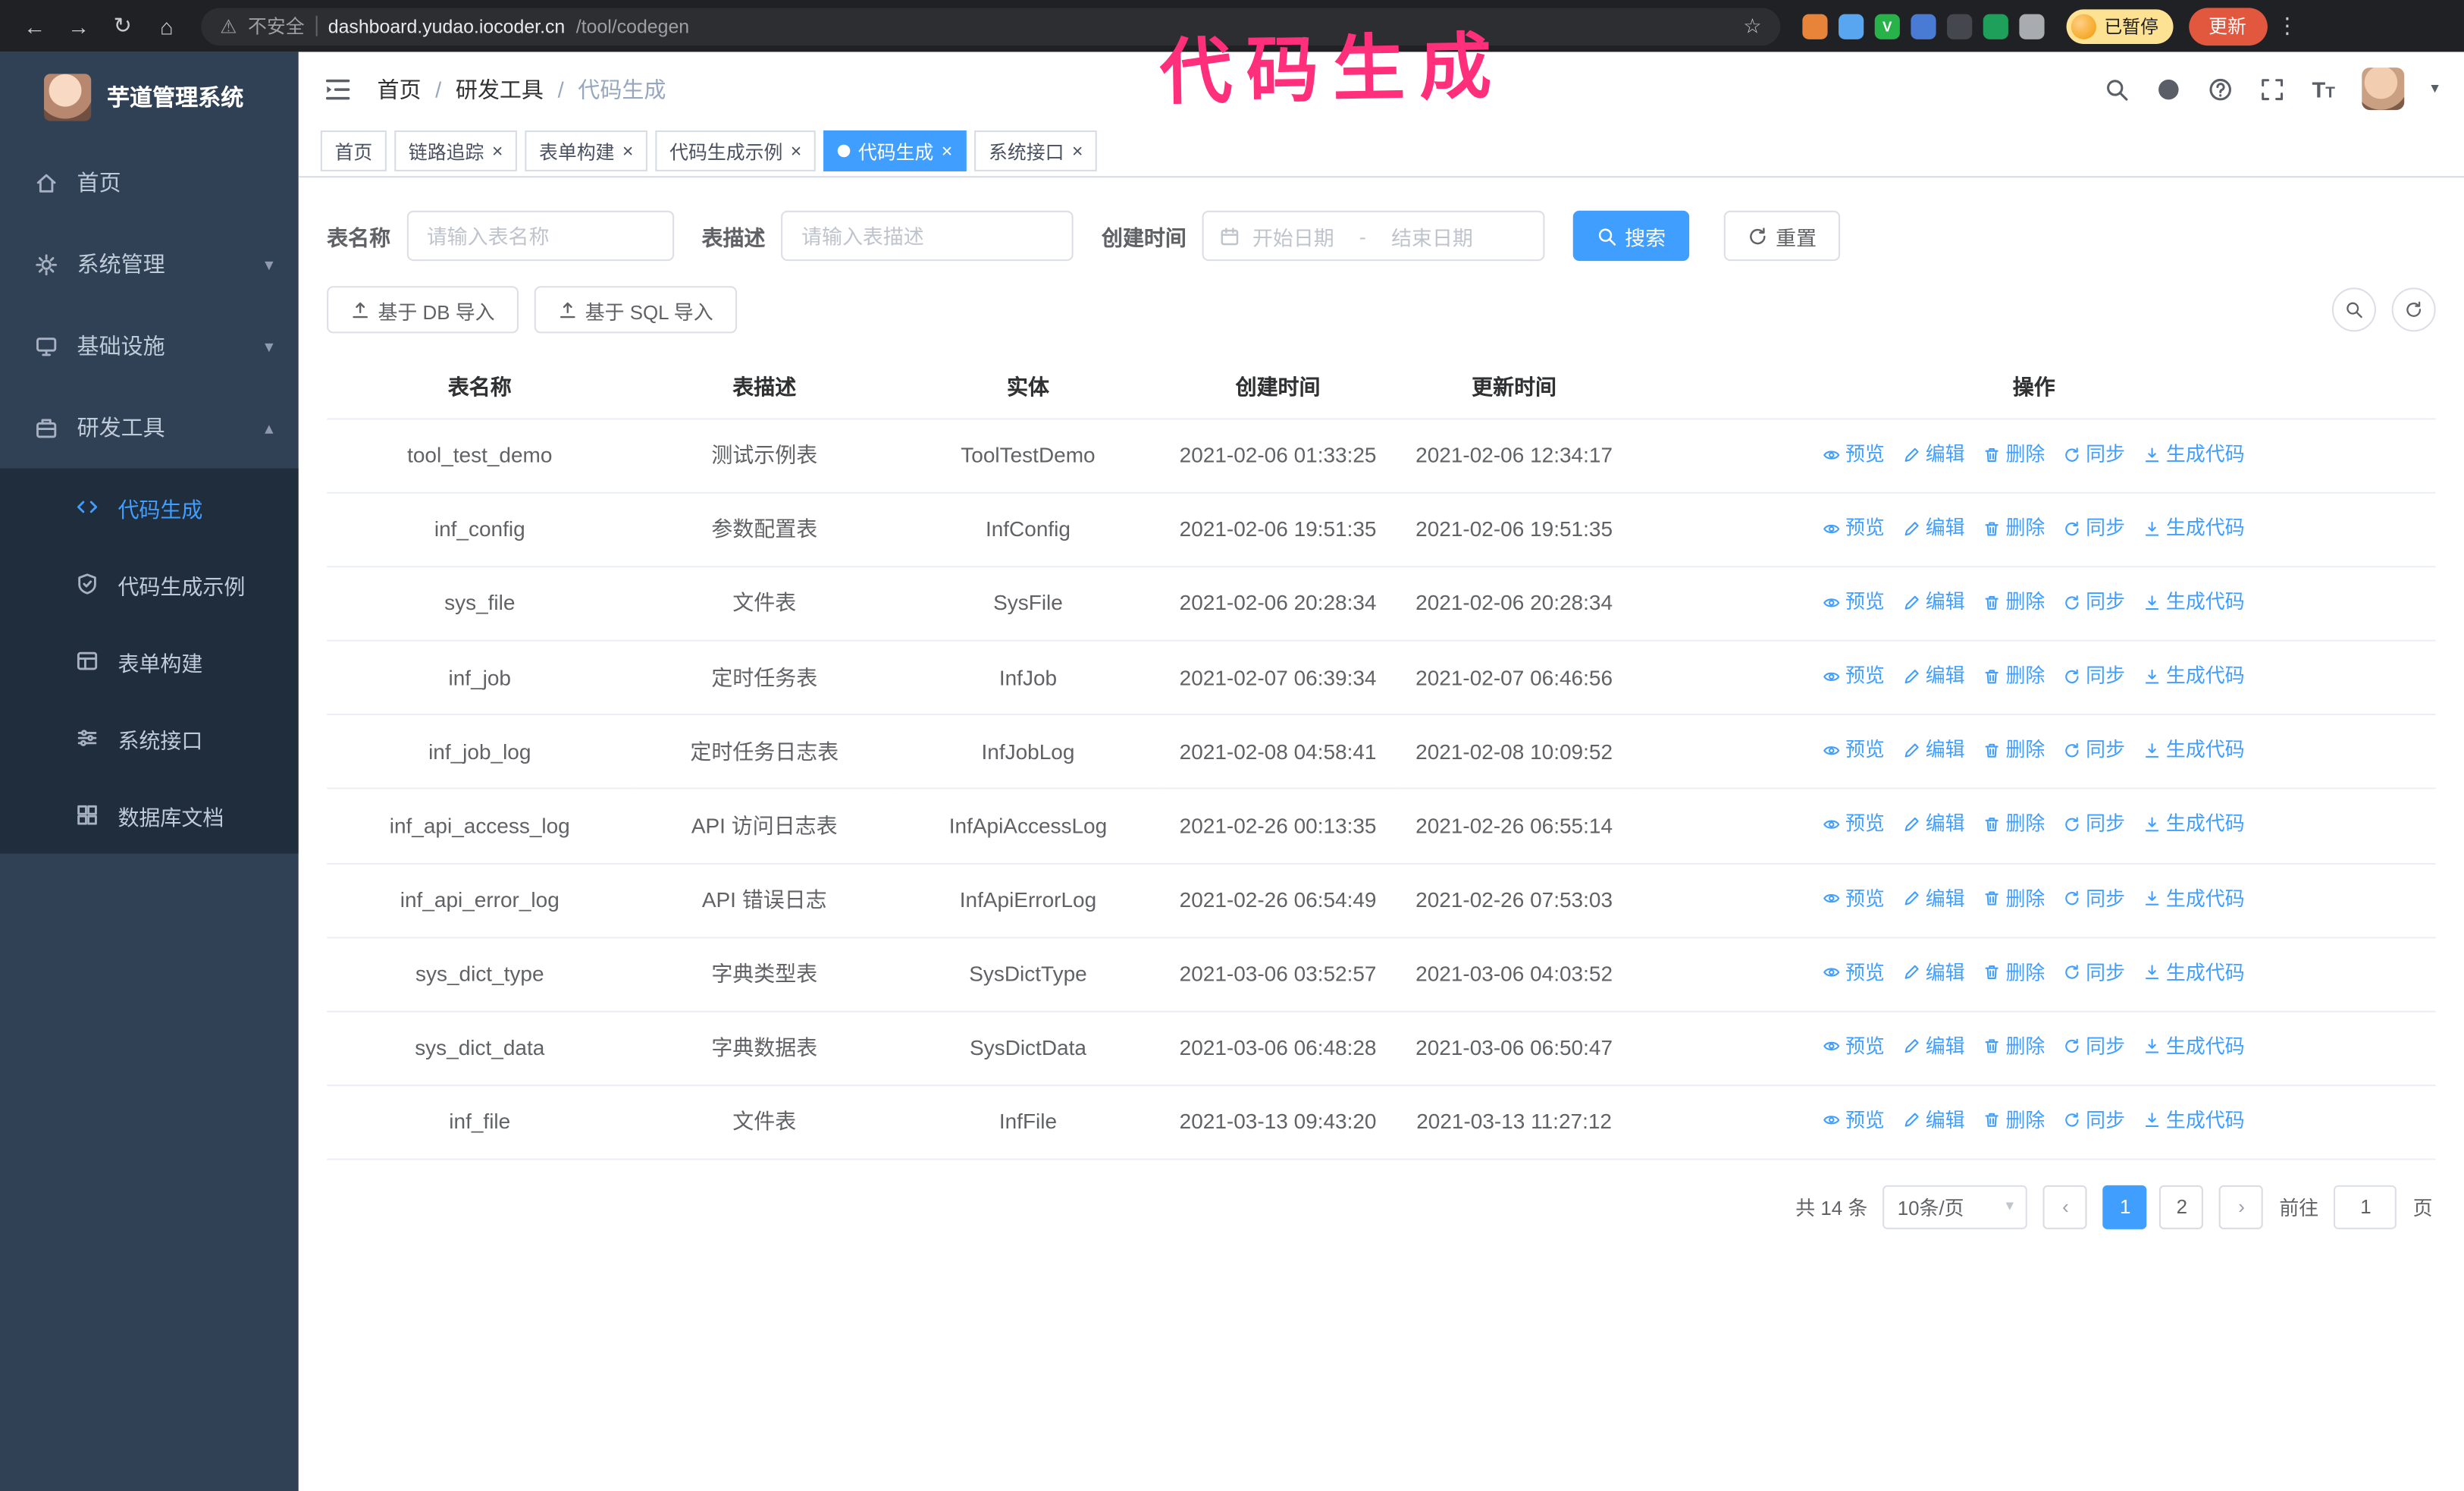 This screenshot has height=1491, width=2464. What do you see at coordinates (1923, 26) in the screenshot?
I see `ext-share-icon` at bounding box center [1923, 26].